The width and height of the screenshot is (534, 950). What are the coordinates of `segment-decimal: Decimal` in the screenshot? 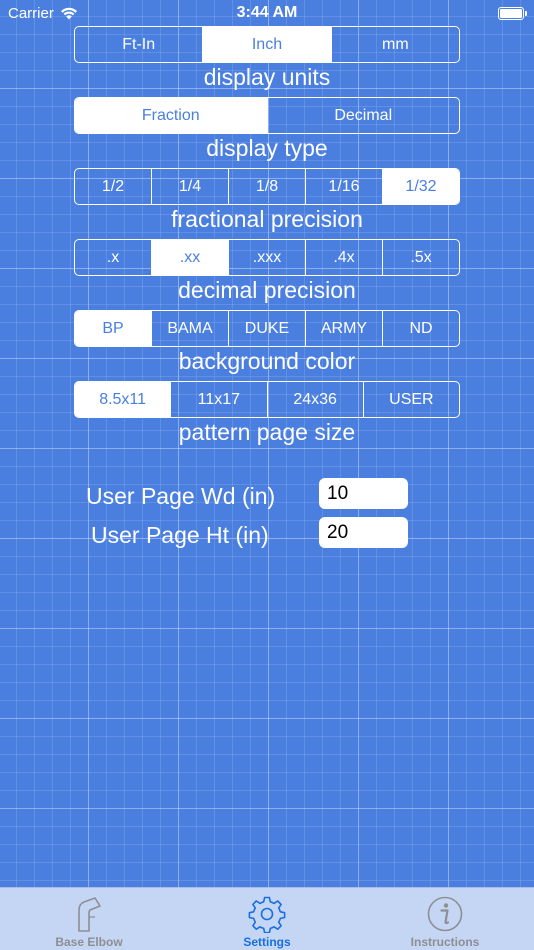 It's located at (364, 115).